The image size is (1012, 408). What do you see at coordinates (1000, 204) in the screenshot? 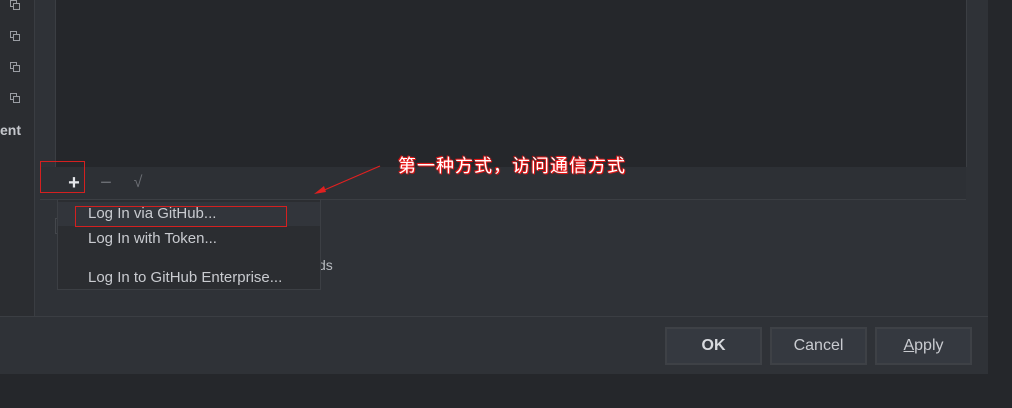
I see `background-area` at bounding box center [1000, 204].